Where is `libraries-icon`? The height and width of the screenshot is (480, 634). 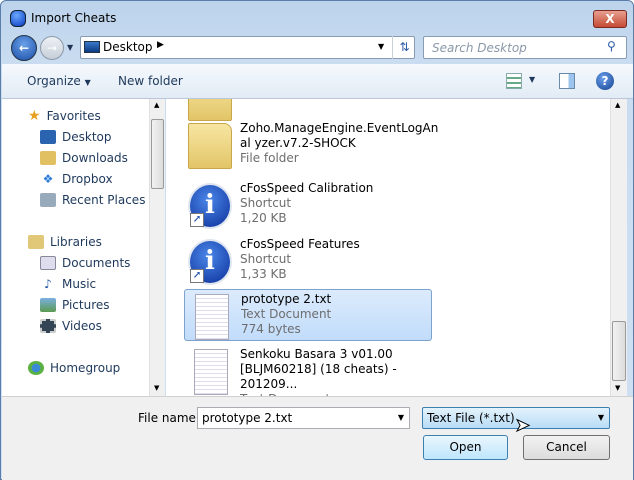 libraries-icon is located at coordinates (36, 242).